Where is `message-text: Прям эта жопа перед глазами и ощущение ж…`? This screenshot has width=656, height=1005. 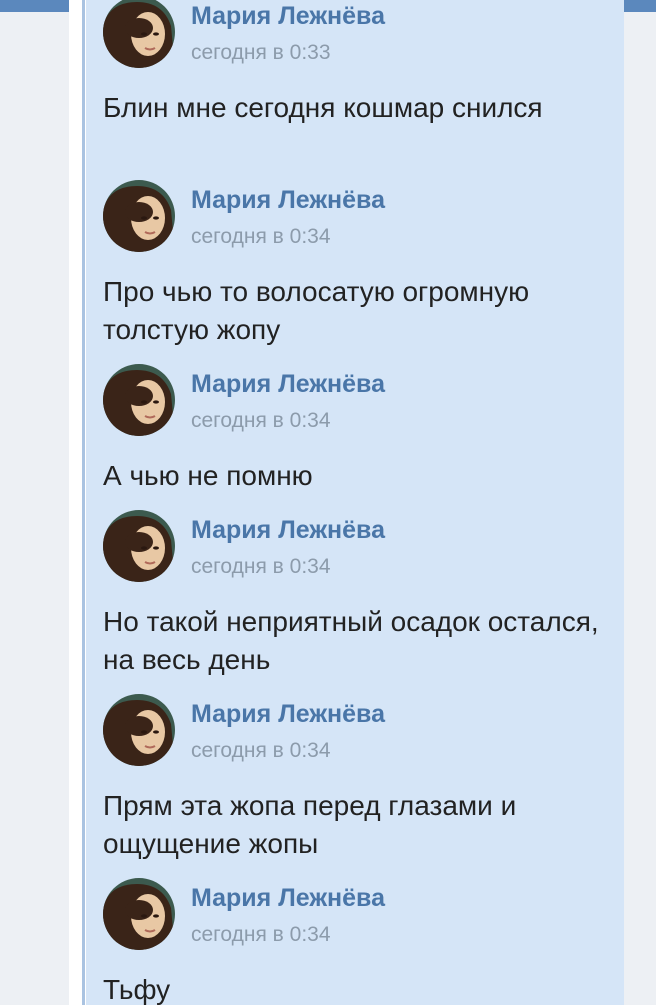 message-text: Прям эта жопа перед глазами и ощущение ж… is located at coordinates (310, 824).